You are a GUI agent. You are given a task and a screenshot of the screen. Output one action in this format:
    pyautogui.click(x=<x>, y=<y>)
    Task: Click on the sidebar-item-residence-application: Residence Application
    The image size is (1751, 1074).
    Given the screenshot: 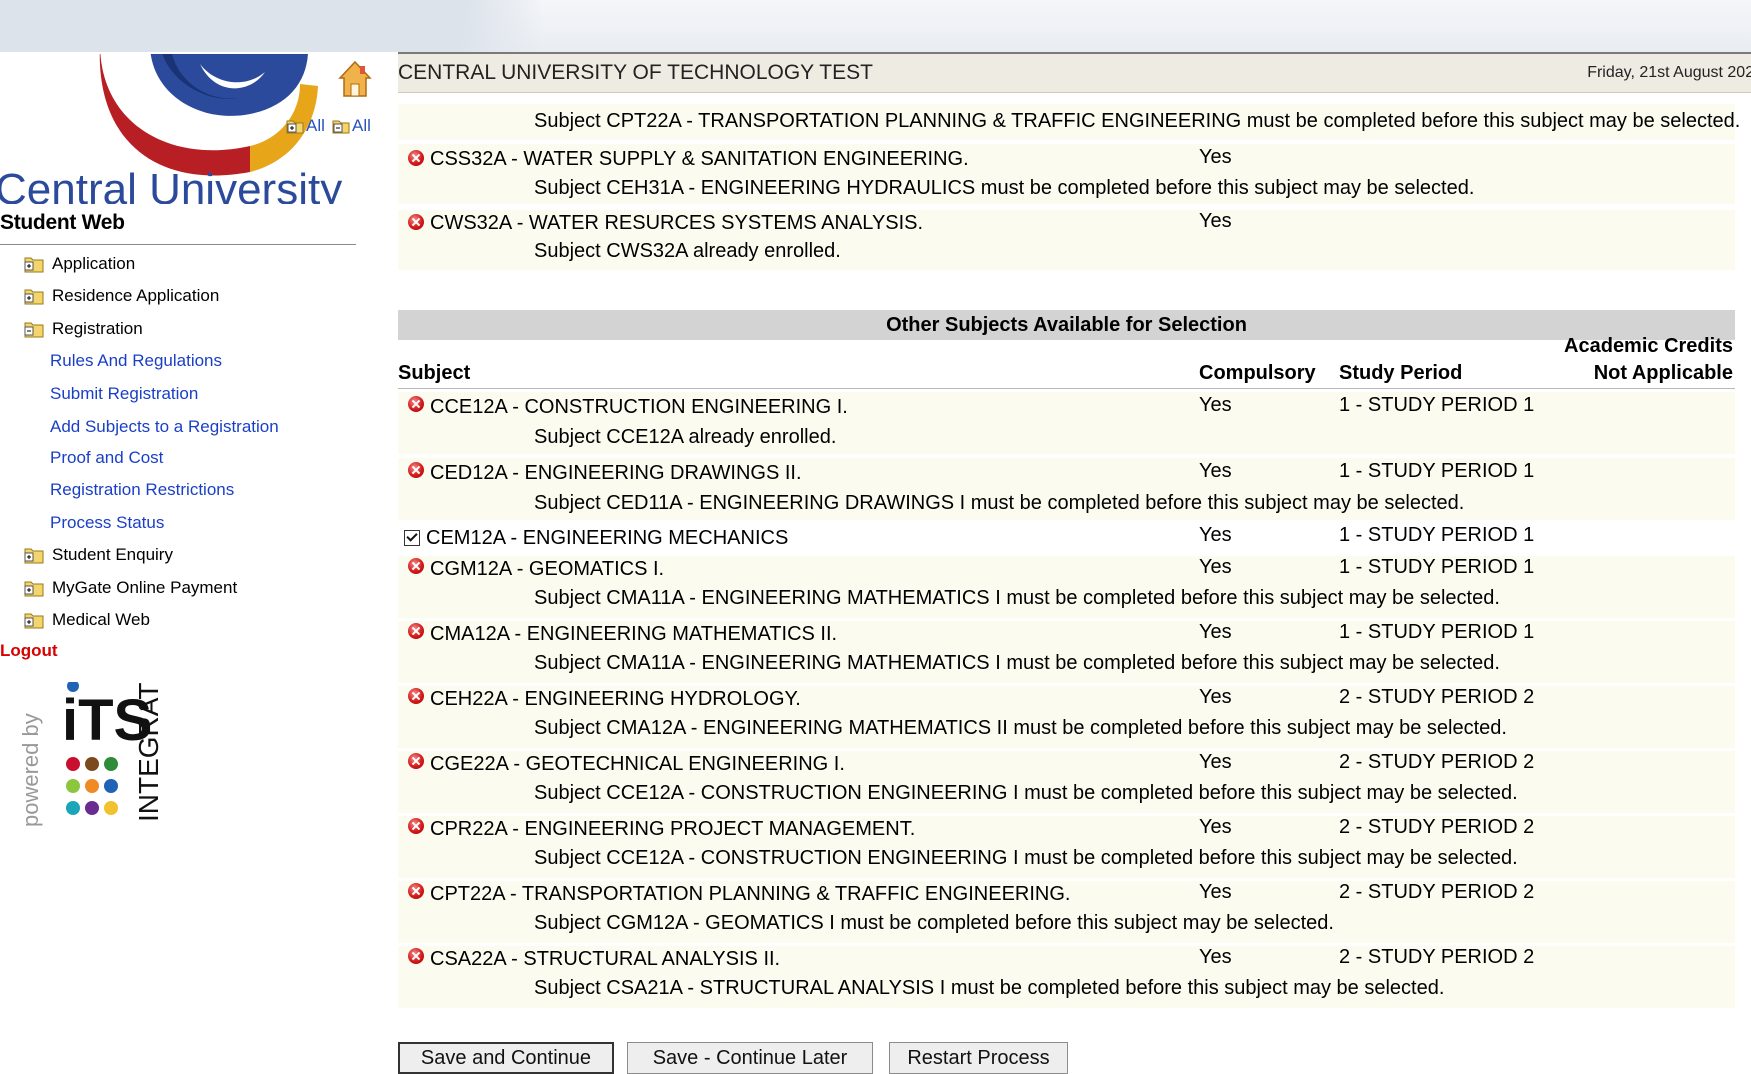 What is the action you would take?
    pyautogui.click(x=121, y=296)
    